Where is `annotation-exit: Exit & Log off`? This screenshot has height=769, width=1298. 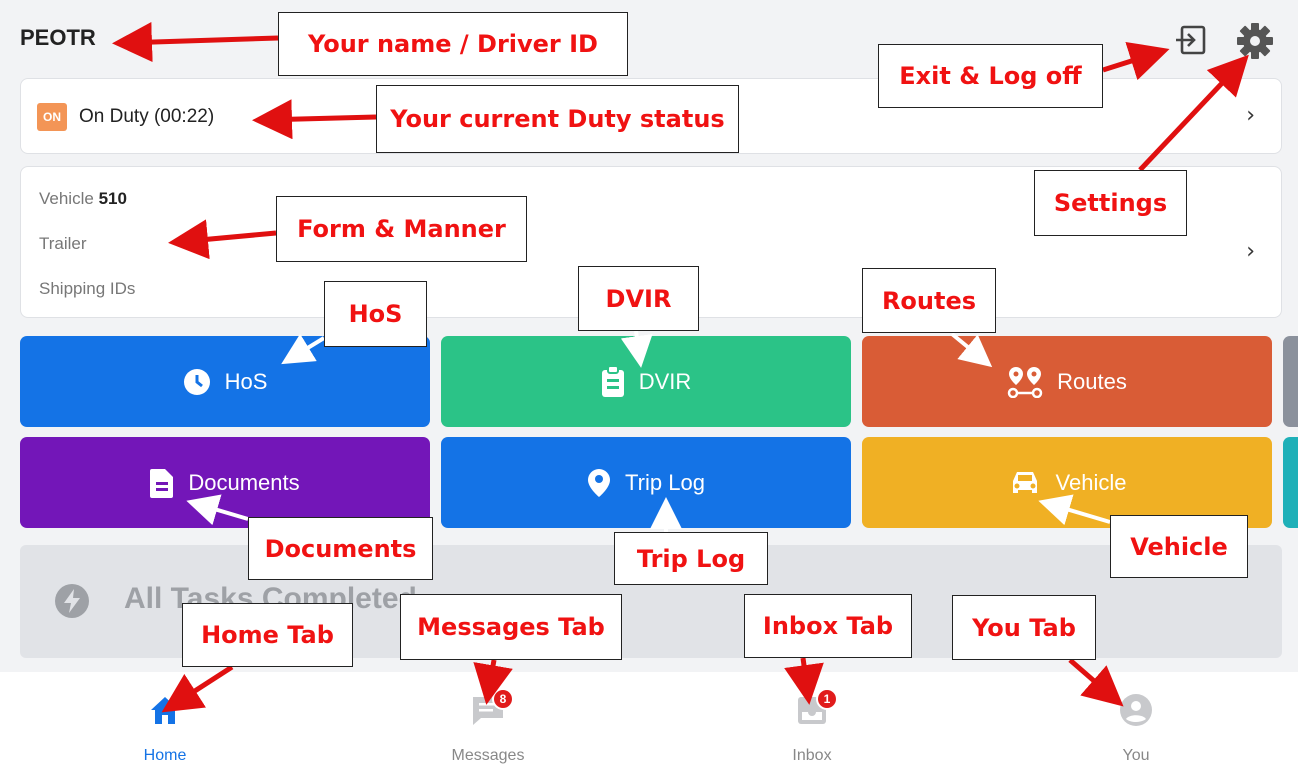
annotation-exit: Exit & Log off is located at coordinates (990, 76).